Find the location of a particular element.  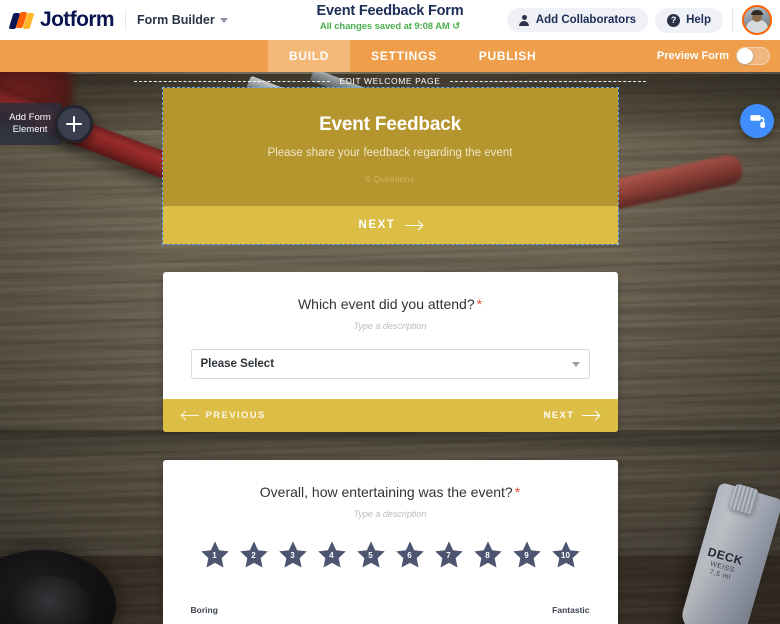

help-button: ? Help is located at coordinates (689, 20).